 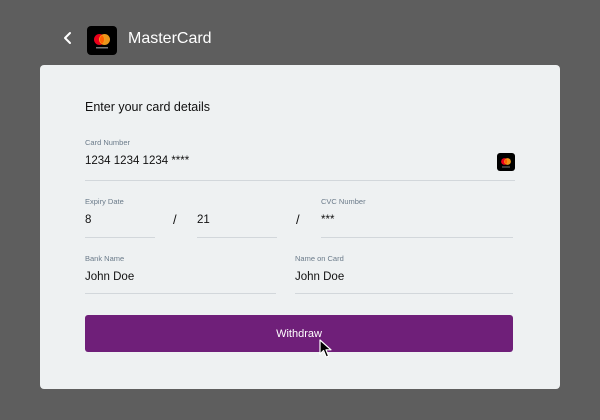 I want to click on mouse-cursor-icon, so click(x=328, y=349).